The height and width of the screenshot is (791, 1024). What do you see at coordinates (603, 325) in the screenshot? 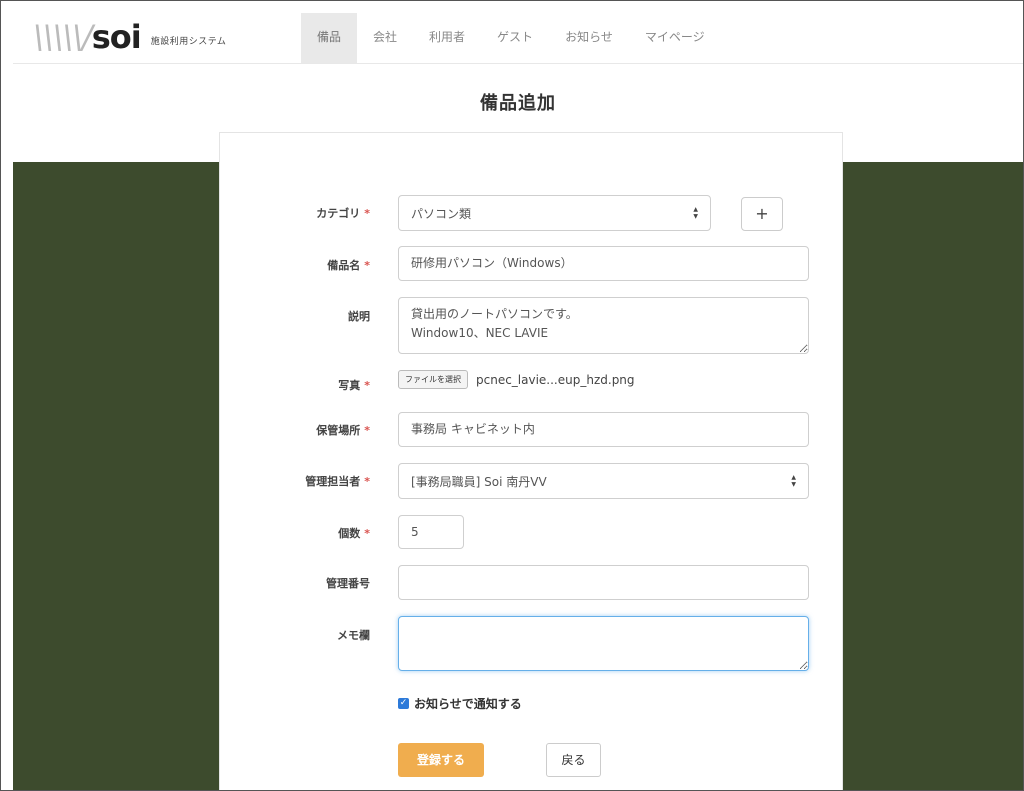
I see `description-textarea` at bounding box center [603, 325].